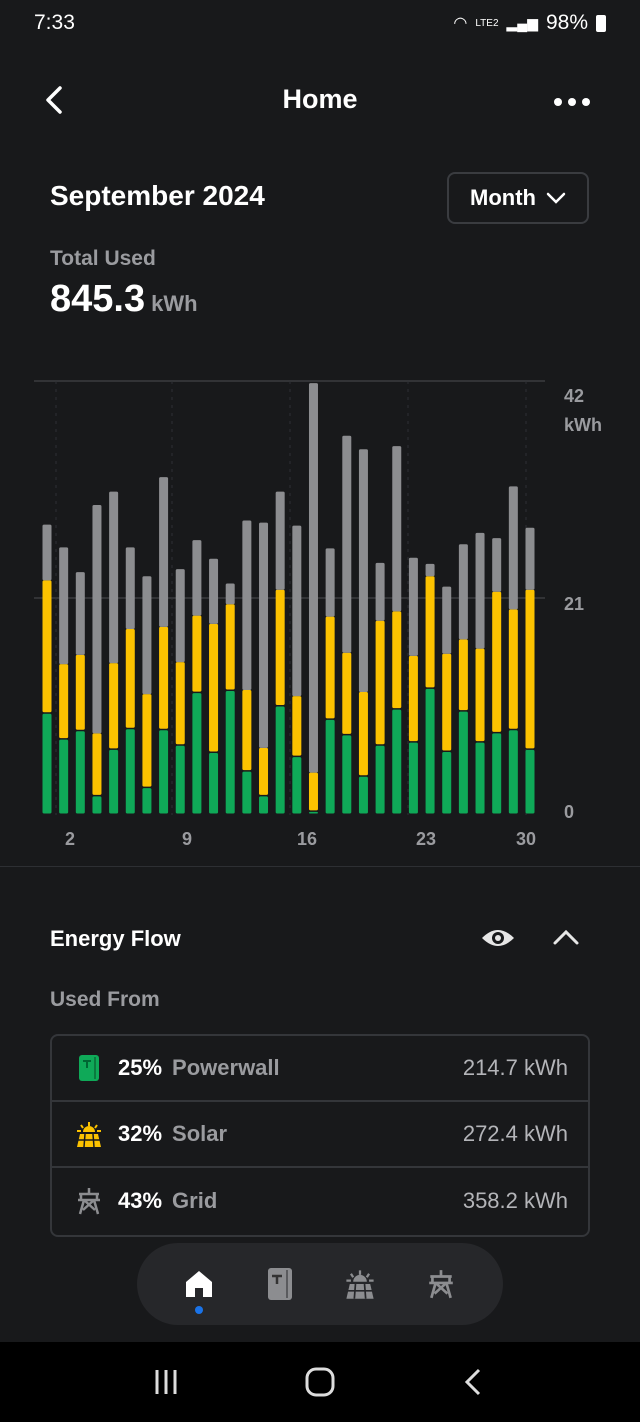  What do you see at coordinates (280, 1284) in the screenshot?
I see `nav-powerwall` at bounding box center [280, 1284].